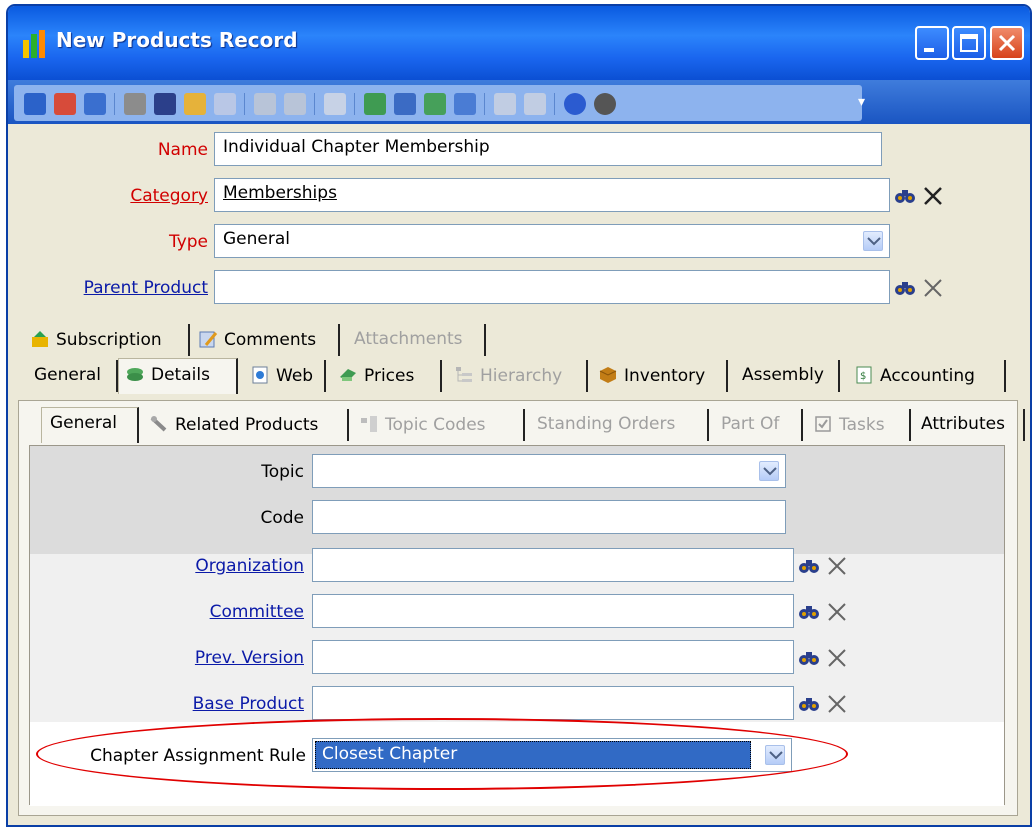 The image size is (1035, 829). I want to click on tab-row-1: Subscription Comments Attachments, so click(508, 341).